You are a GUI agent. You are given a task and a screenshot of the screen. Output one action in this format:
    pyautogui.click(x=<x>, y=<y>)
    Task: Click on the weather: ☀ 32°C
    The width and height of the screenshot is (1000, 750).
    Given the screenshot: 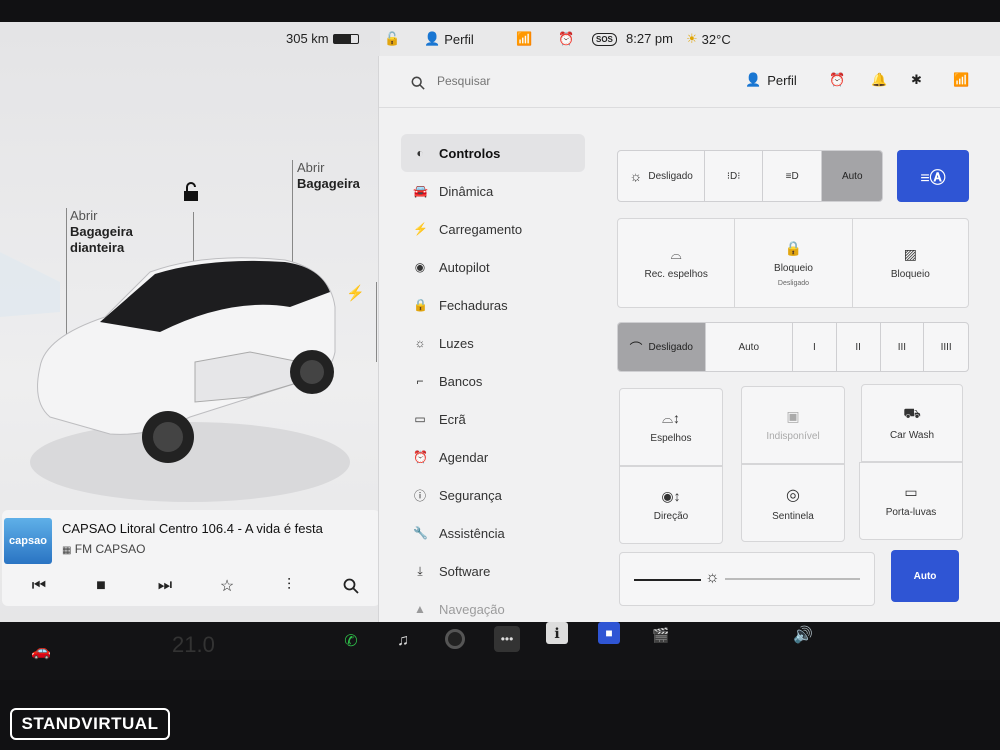 What is the action you would take?
    pyautogui.click(x=708, y=39)
    